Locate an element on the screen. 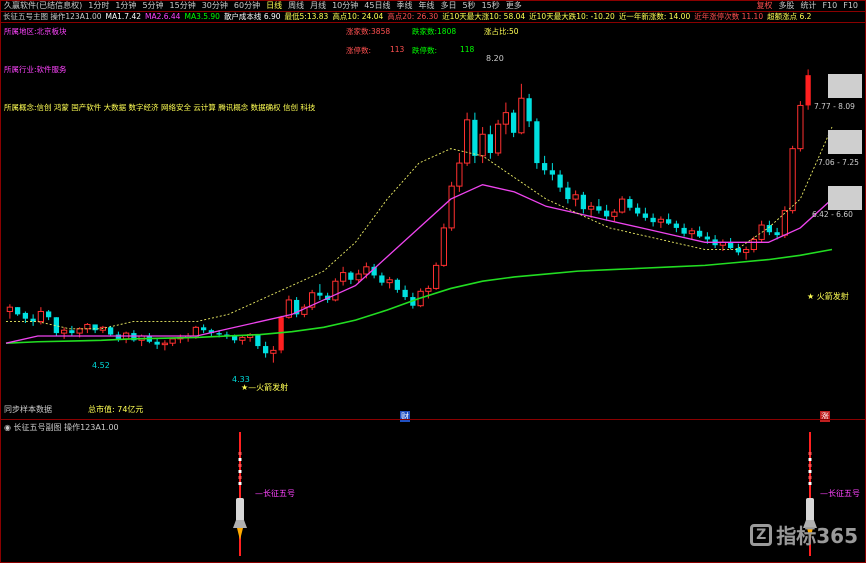  logo-text: 指标365 is located at coordinates (817, 536).